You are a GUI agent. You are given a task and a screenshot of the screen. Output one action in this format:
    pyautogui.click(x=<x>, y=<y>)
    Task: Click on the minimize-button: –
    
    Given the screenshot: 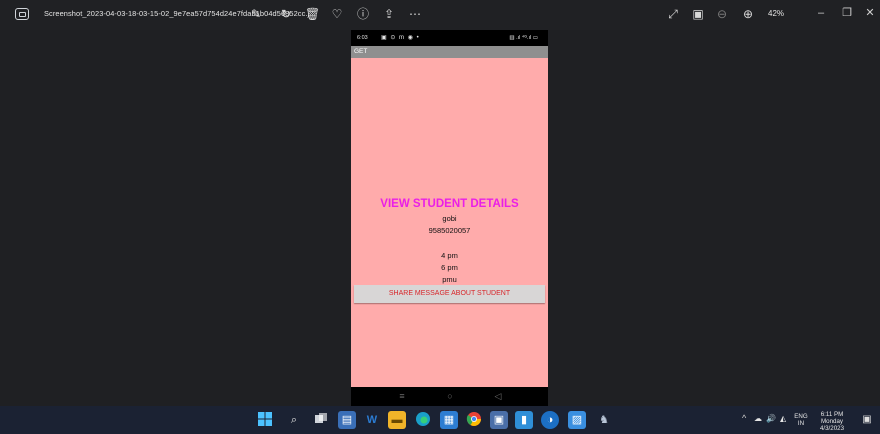 What is the action you would take?
    pyautogui.click(x=821, y=13)
    